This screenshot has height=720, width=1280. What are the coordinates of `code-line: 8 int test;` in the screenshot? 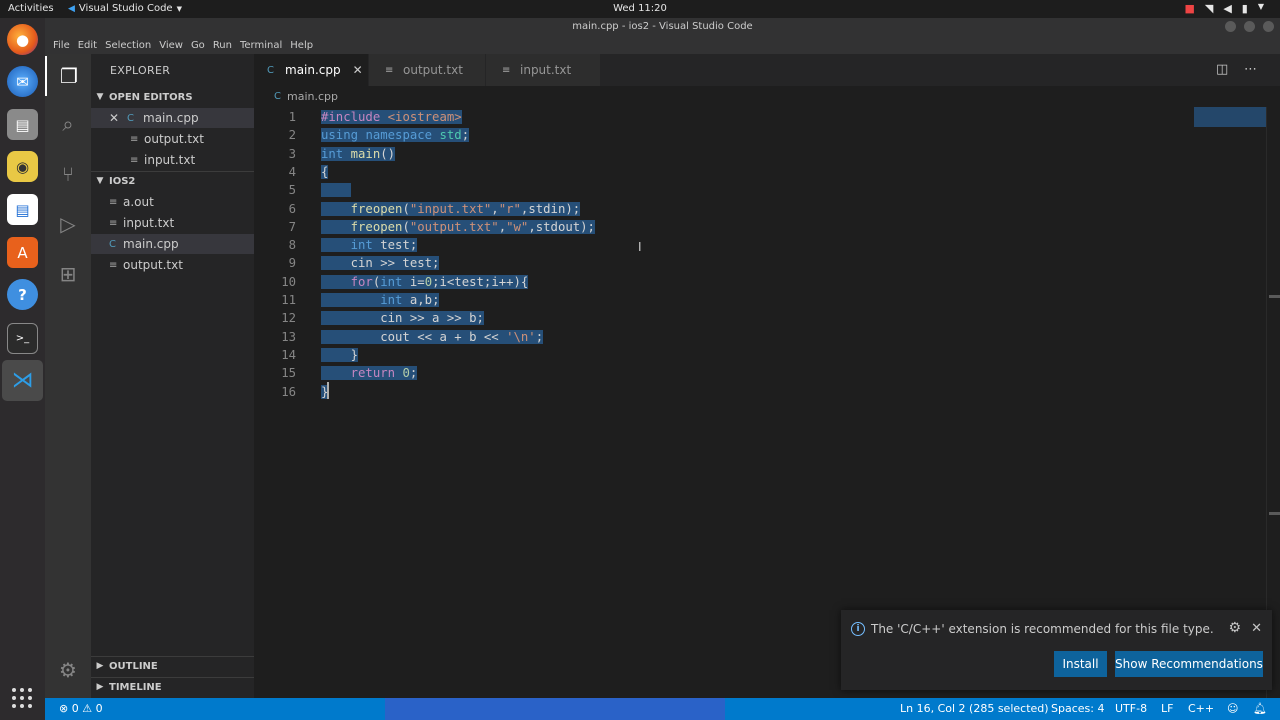 It's located at (767, 245).